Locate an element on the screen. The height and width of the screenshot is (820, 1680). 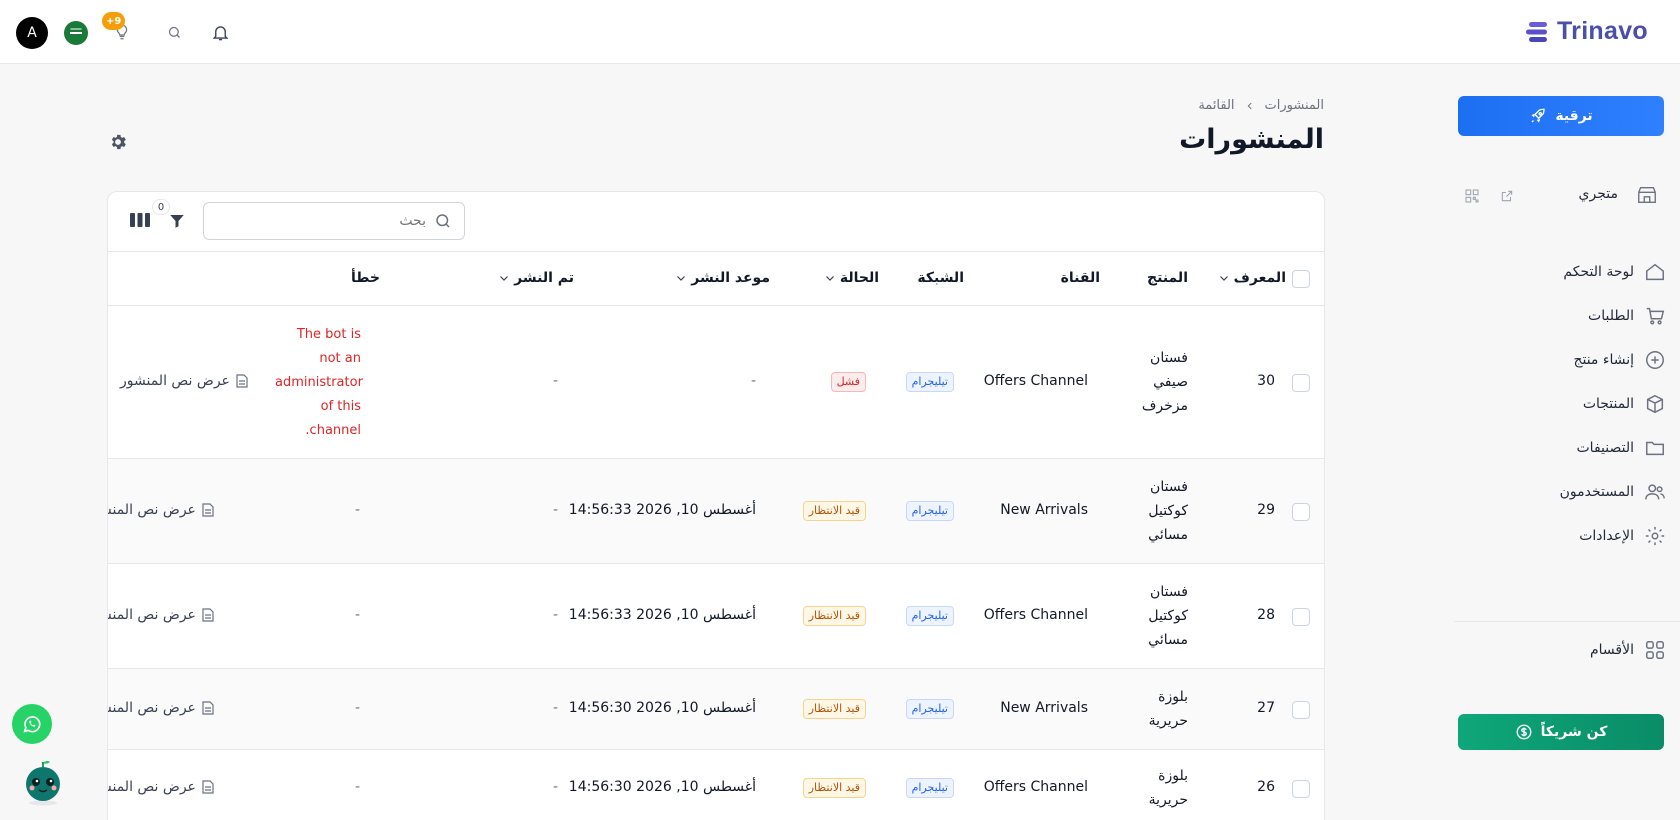
column-label: خطأ is located at coordinates (365, 278).